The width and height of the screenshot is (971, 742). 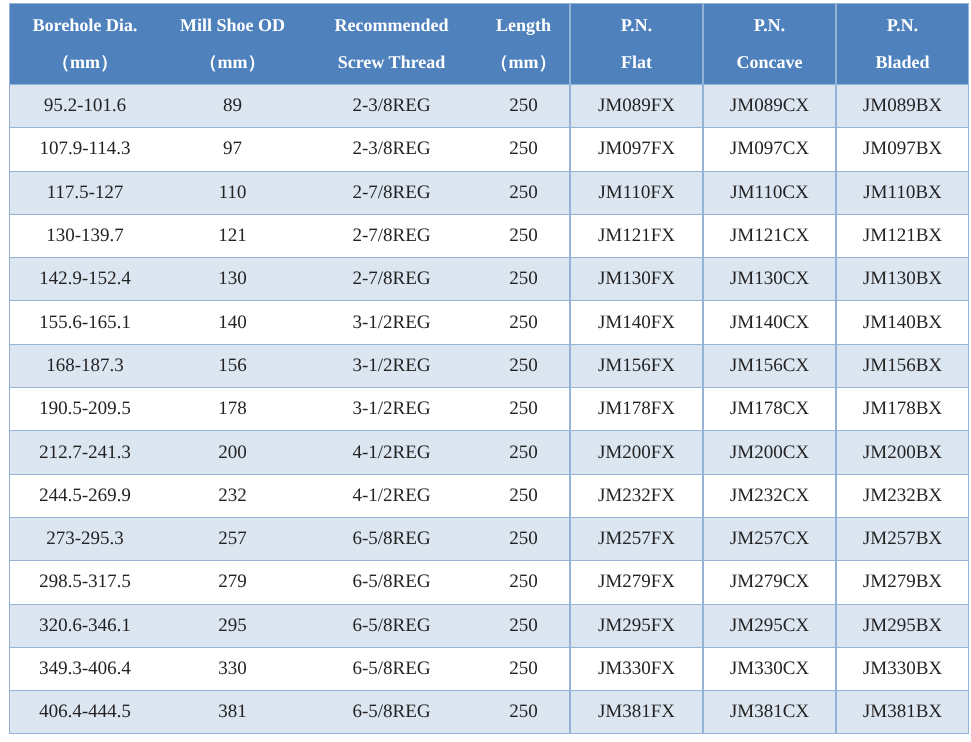 I want to click on table-cell: 155.6-165.1, so click(x=85, y=322).